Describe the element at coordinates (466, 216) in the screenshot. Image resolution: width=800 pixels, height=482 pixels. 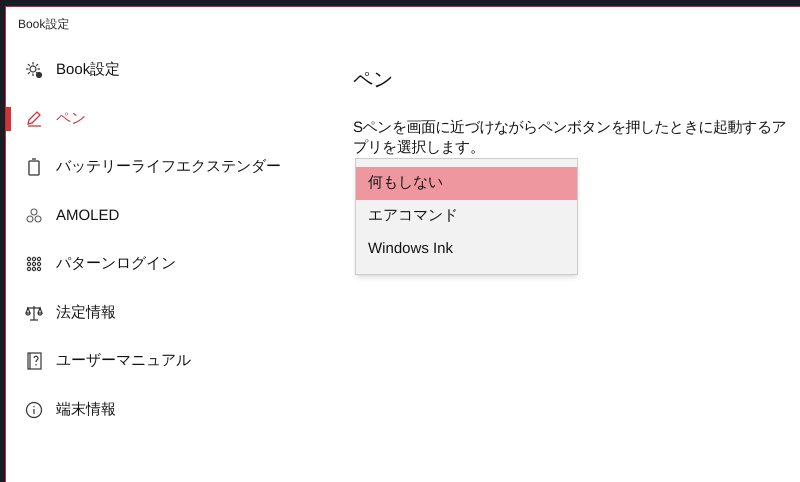
I see `dropdown-option: エアコマンド` at that location.